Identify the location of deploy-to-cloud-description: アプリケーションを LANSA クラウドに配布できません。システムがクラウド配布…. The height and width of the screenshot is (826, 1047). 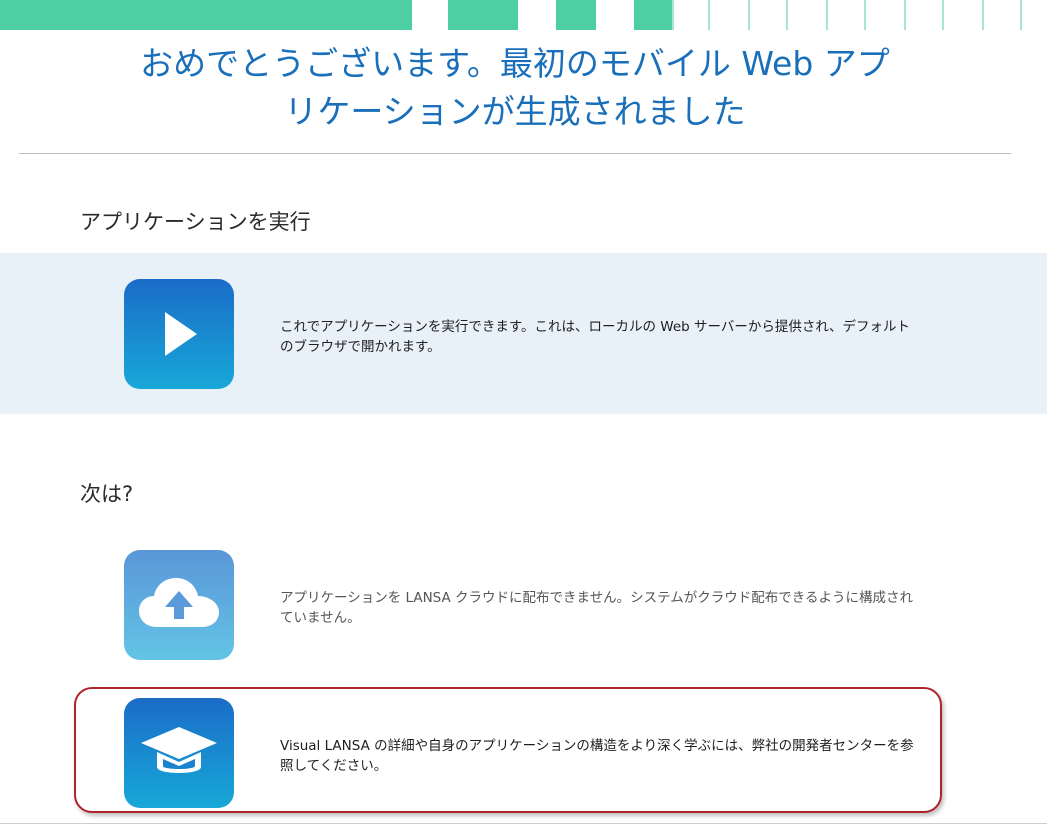
(596, 608).